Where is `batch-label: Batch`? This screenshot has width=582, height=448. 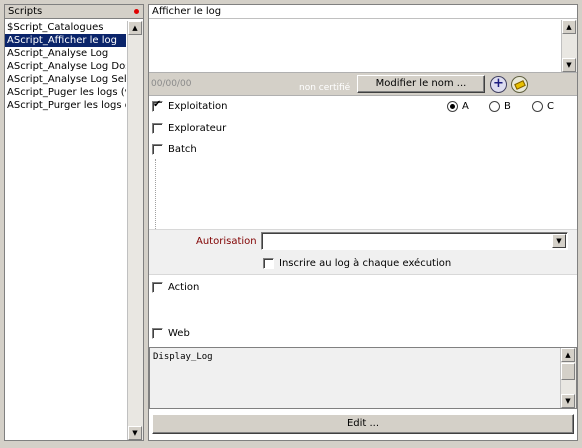 batch-label: Batch is located at coordinates (182, 149).